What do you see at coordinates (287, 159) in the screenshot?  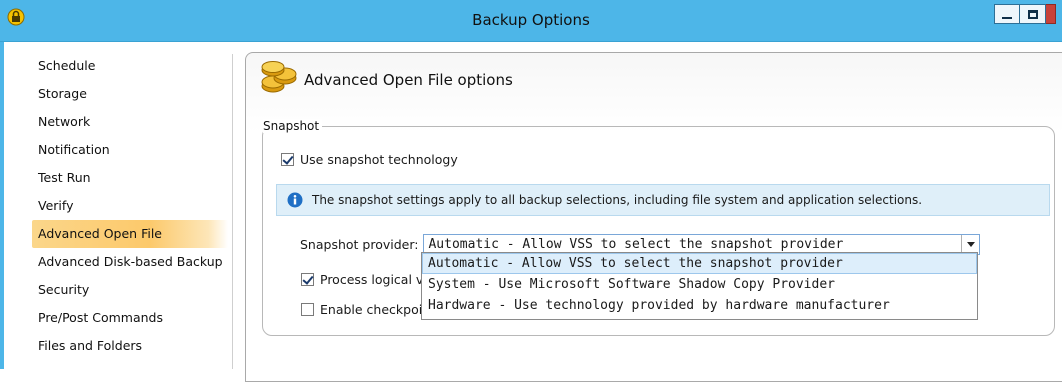 I see `use-snapshot-checkbox` at bounding box center [287, 159].